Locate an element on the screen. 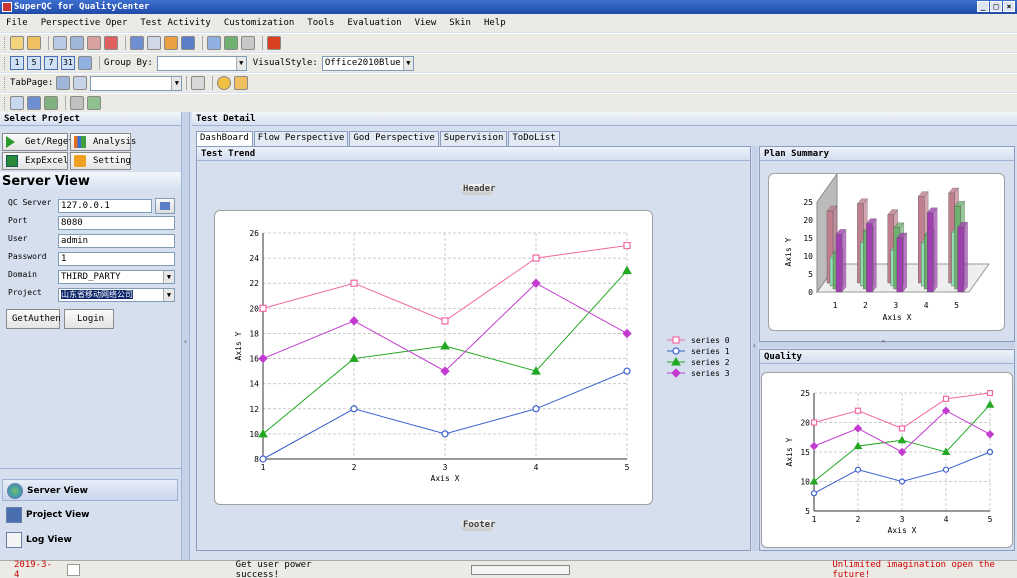  plan-summary-header: Plan Summary is located at coordinates (887, 154).